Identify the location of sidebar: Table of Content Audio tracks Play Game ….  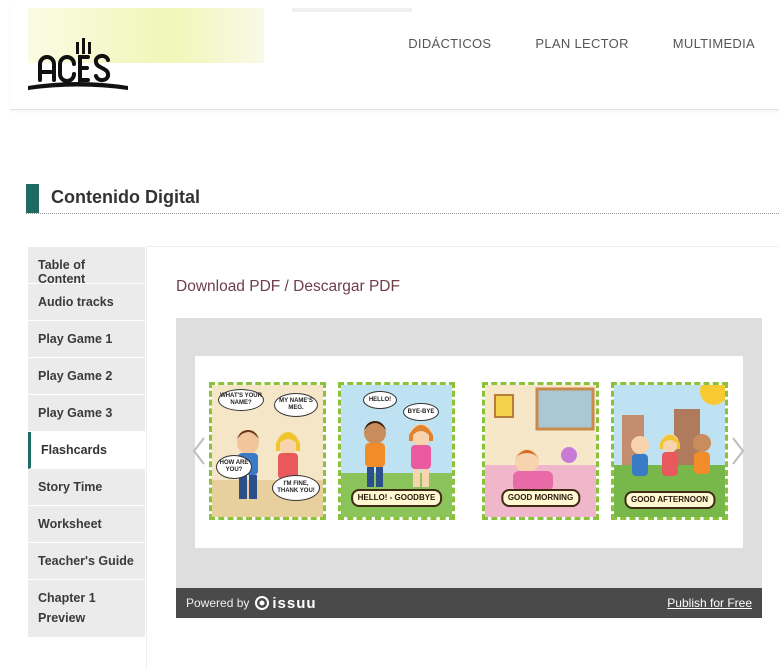
(86, 442).